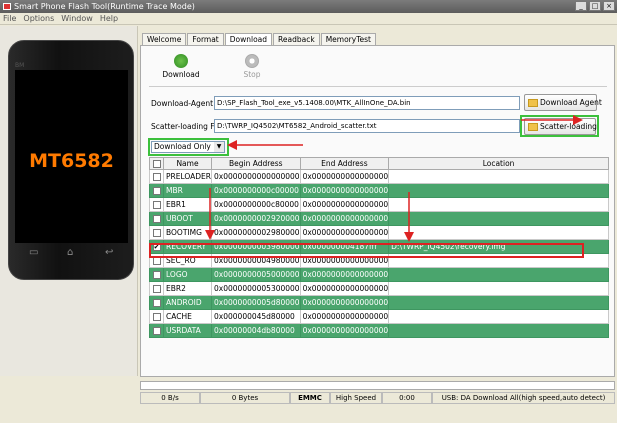 Image resolution: width=617 pixels, height=423 pixels. Describe the element at coordinates (70, 252) in the screenshot. I see `home-key-icon: ⌂` at that location.